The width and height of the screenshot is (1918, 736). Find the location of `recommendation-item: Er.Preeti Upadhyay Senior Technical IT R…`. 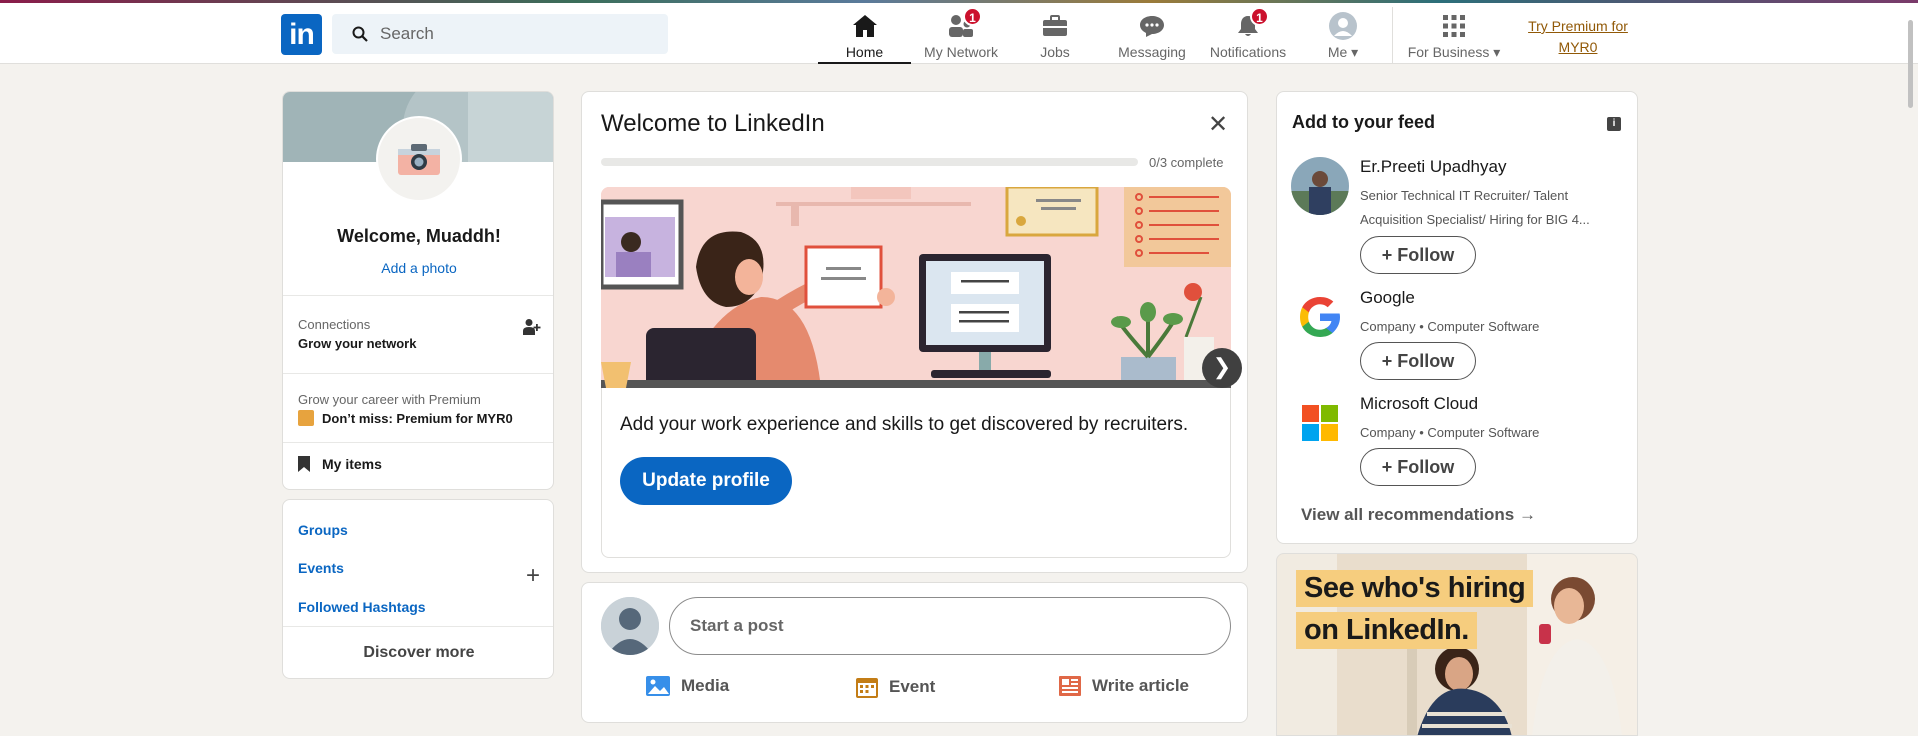

recommendation-item: Er.Preeti Upadhyay Senior Technical IT R… is located at coordinates (1461, 217).